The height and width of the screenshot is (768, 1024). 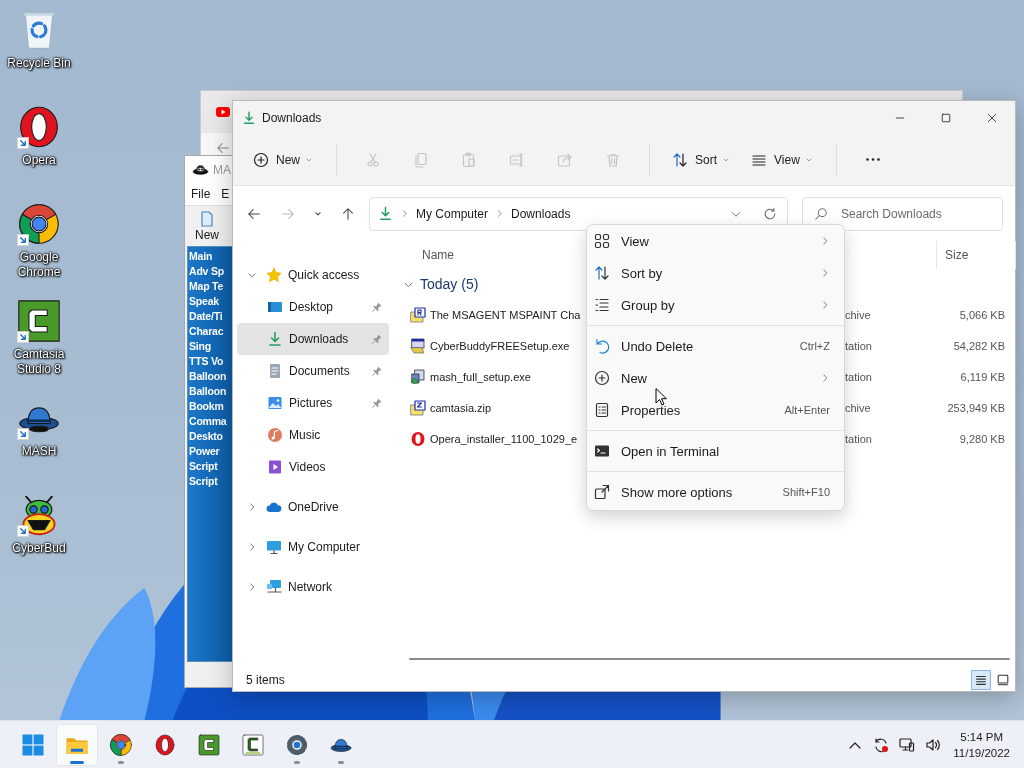 I want to click on menu-item: Show more options Shift+F10, so click(x=715, y=492).